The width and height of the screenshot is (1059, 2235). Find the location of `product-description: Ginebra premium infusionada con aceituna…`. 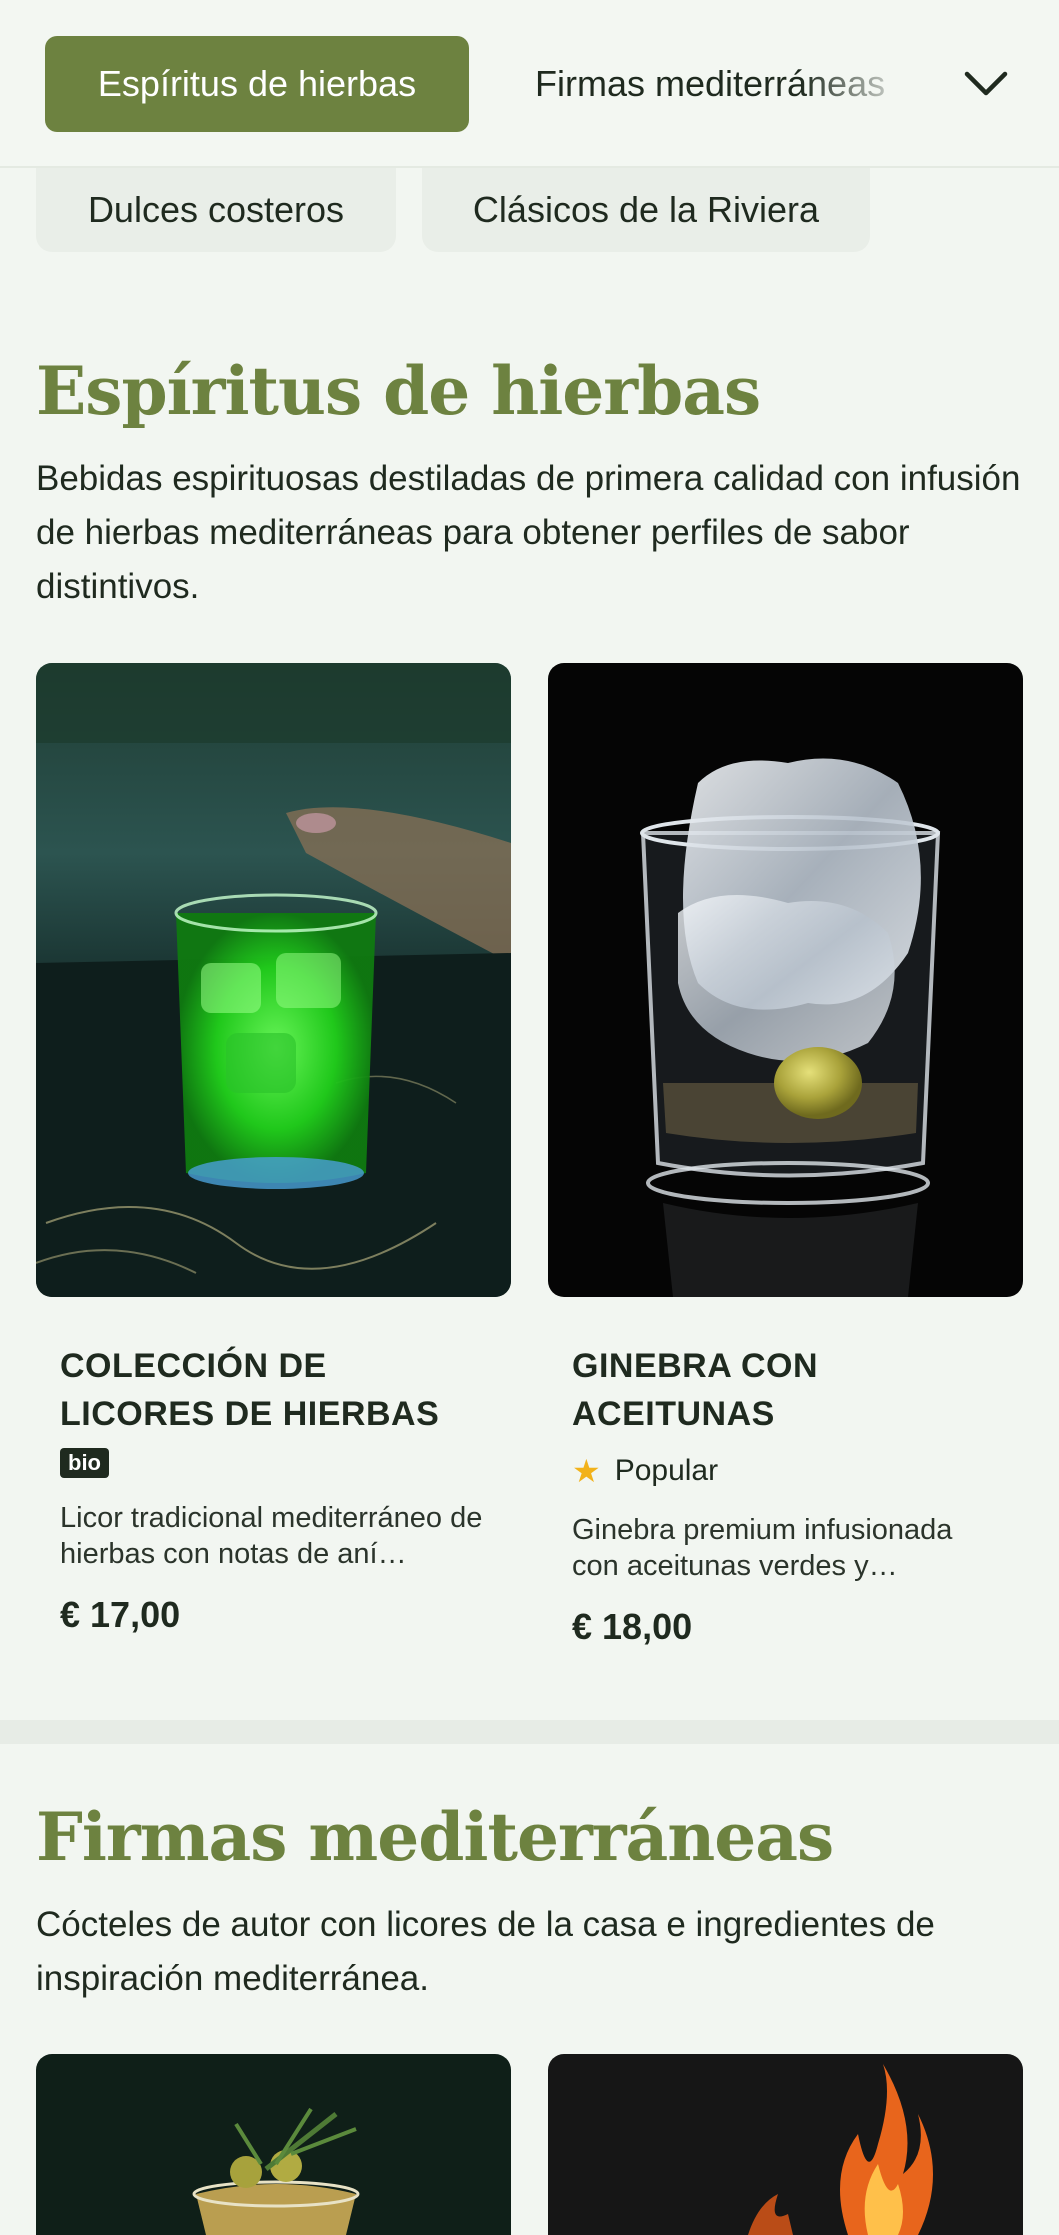

product-description: Ginebra premium infusionada con aceituna… is located at coordinates (762, 1548).